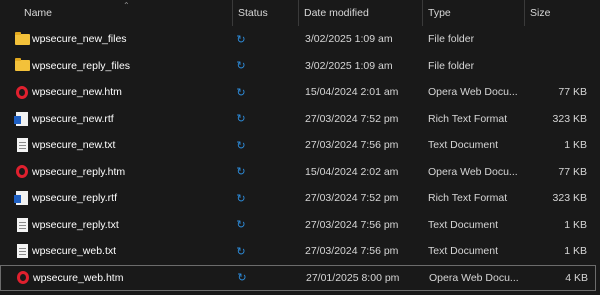  I want to click on column-header-name: Name, so click(116, 13).